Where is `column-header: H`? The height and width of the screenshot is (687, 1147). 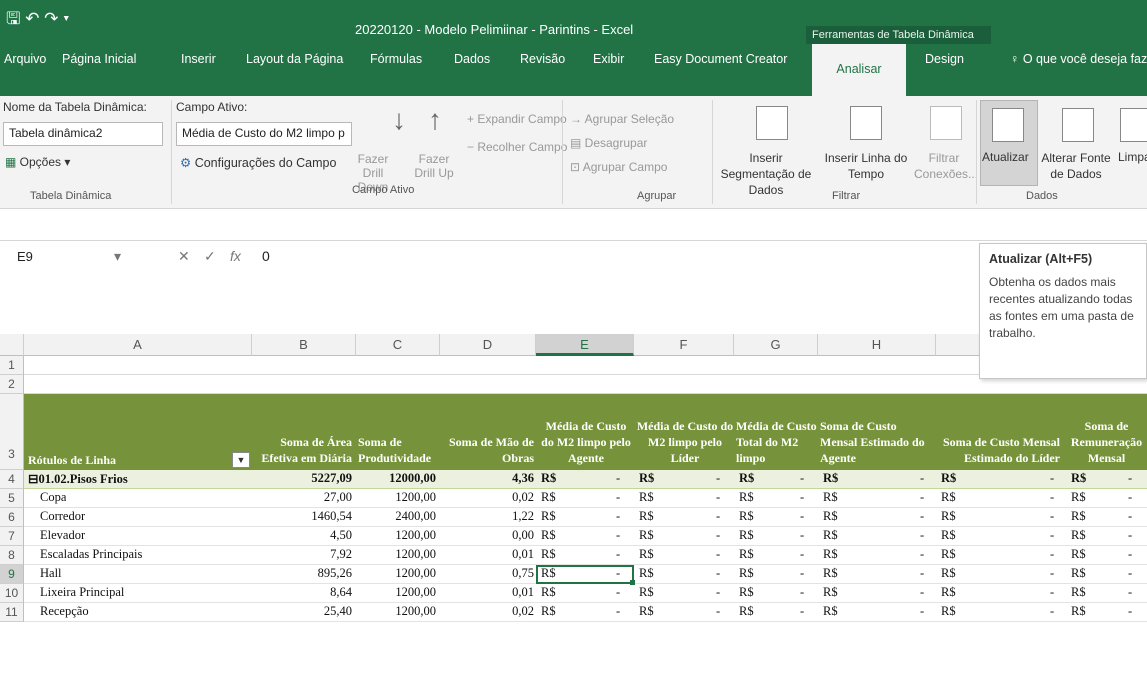 column-header: H is located at coordinates (877, 345).